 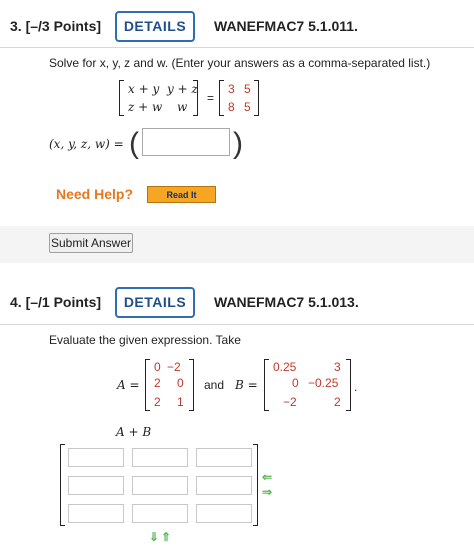 What do you see at coordinates (285, 367) in the screenshot?
I see `q4-B-11: 0.25` at bounding box center [285, 367].